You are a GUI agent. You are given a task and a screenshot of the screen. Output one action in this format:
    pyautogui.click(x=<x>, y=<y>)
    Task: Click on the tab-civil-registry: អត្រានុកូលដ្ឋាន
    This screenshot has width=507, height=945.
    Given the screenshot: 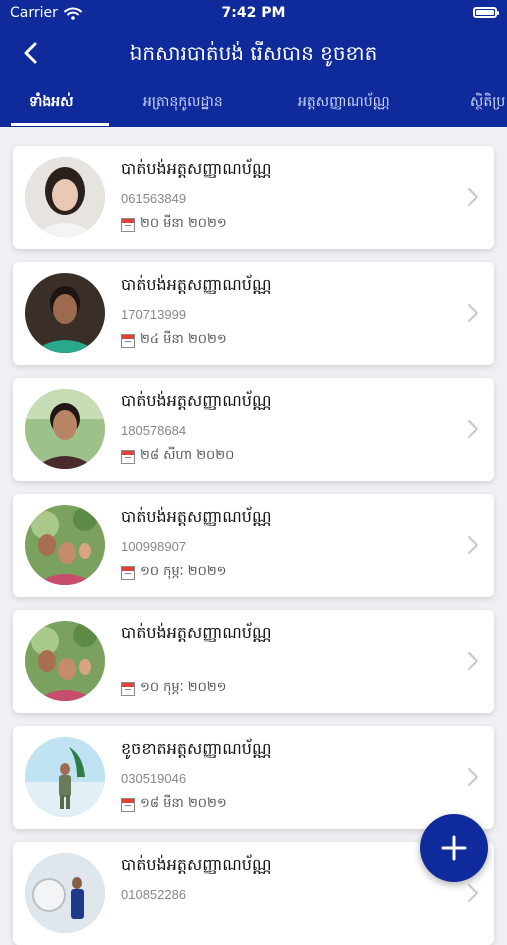 What is the action you would take?
    pyautogui.click(x=183, y=102)
    